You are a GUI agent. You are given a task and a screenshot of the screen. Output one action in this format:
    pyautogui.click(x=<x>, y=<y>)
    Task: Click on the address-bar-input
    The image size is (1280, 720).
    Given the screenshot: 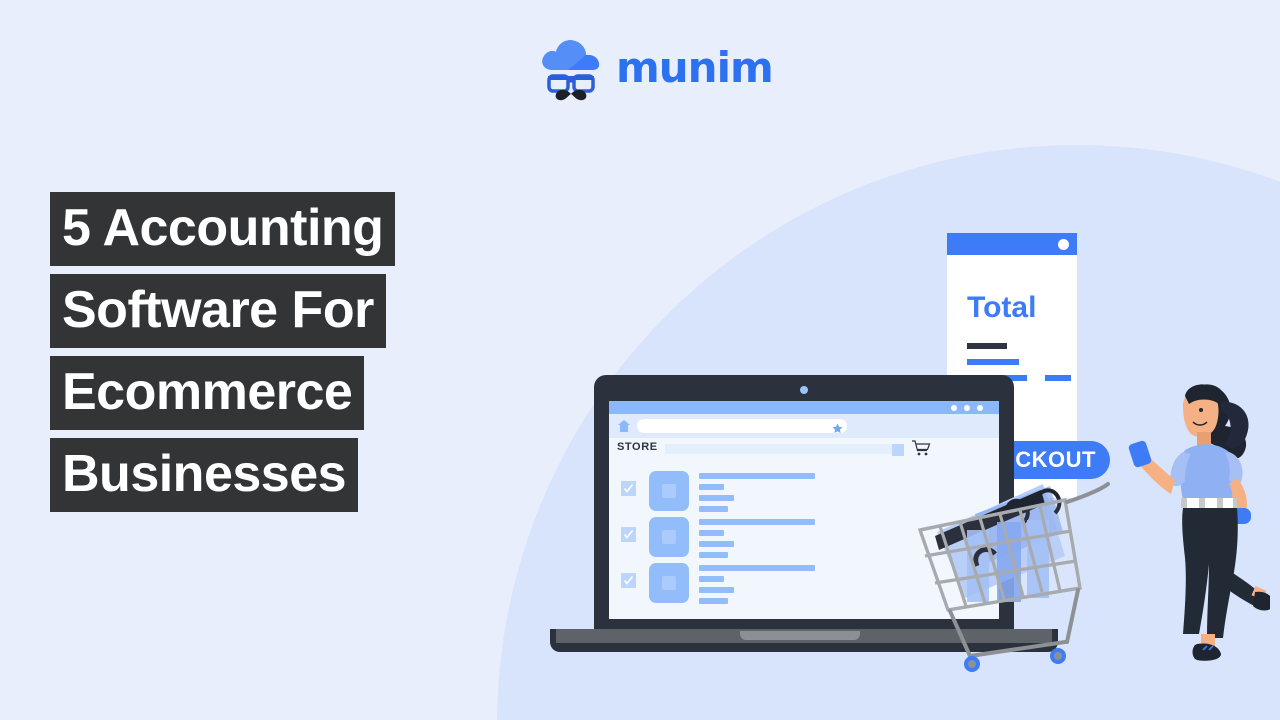 What is the action you would take?
    pyautogui.click(x=742, y=426)
    